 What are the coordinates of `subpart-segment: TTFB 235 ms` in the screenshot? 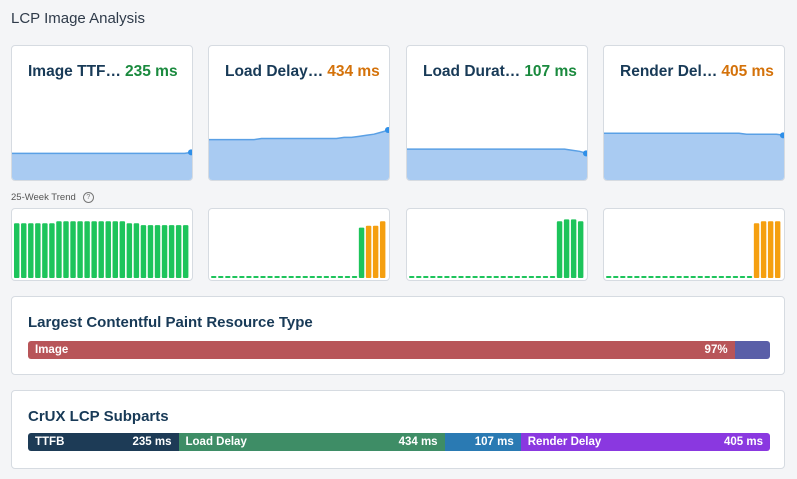 It's located at (103, 442).